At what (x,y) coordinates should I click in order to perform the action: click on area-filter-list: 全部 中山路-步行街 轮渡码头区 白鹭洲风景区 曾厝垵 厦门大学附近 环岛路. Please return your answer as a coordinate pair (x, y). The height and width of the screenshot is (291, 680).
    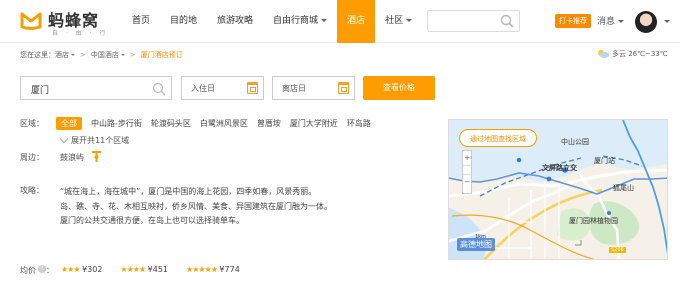
    Looking at the image, I should click on (218, 123).